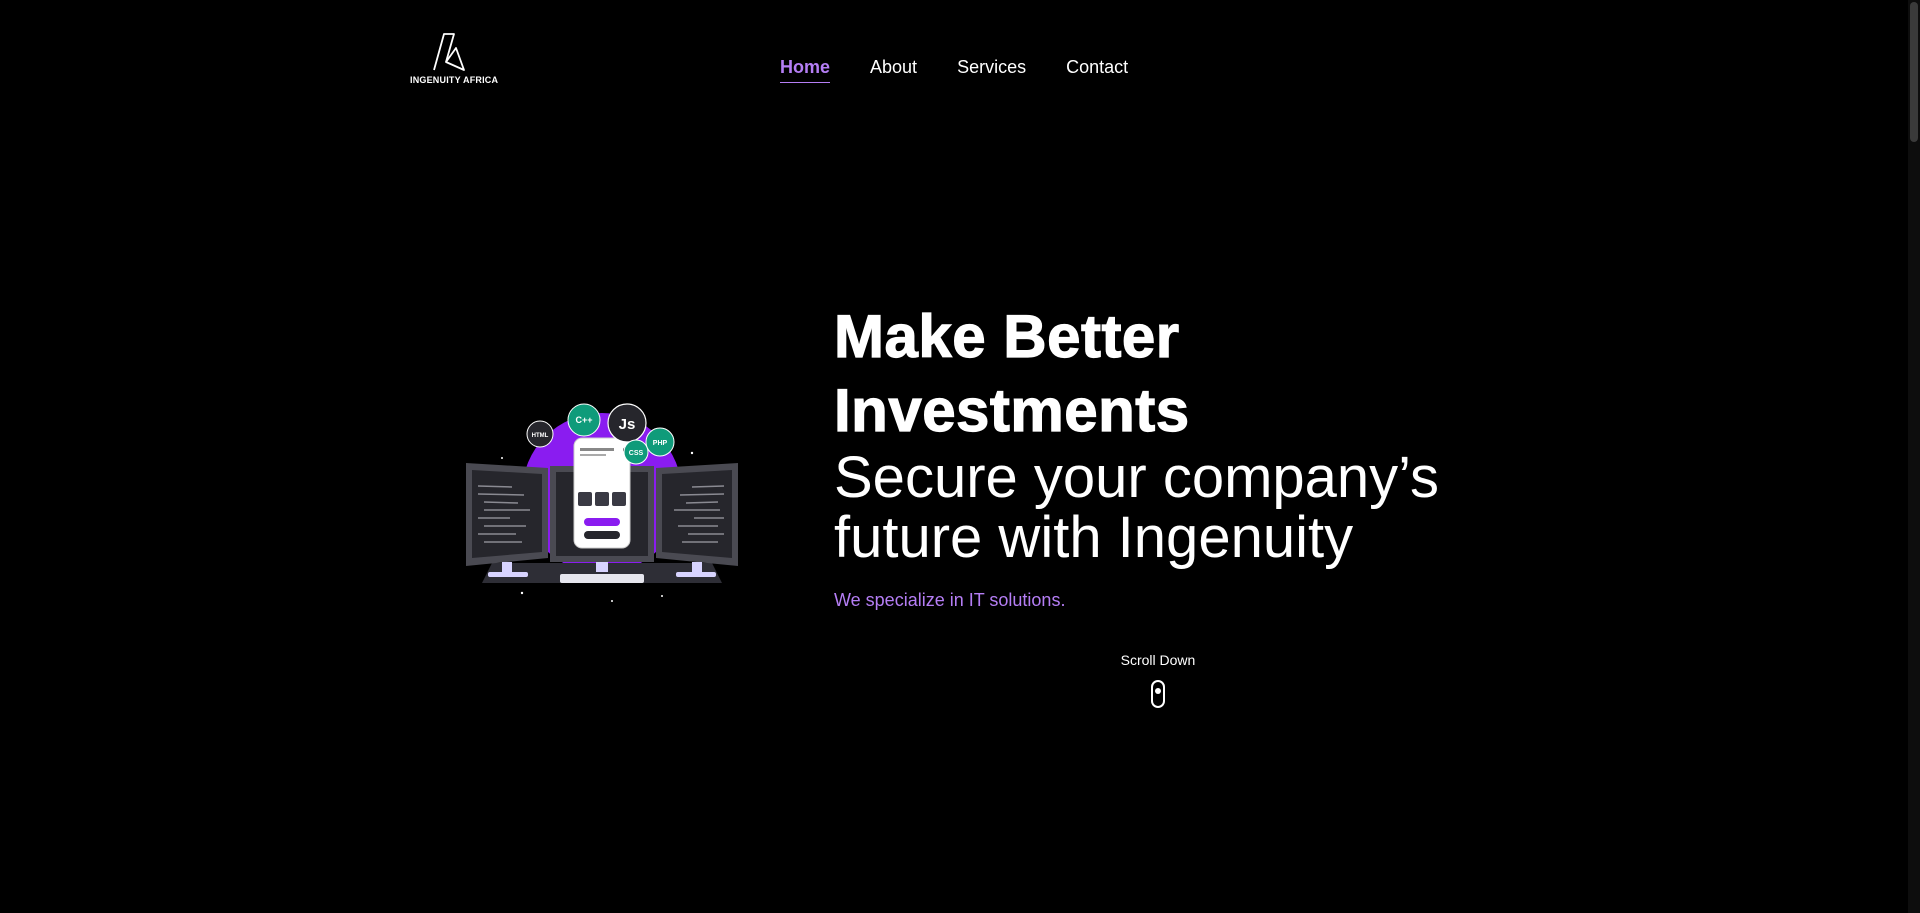  Describe the element at coordinates (636, 453) in the screenshot. I see `badge-css: CSS` at that location.